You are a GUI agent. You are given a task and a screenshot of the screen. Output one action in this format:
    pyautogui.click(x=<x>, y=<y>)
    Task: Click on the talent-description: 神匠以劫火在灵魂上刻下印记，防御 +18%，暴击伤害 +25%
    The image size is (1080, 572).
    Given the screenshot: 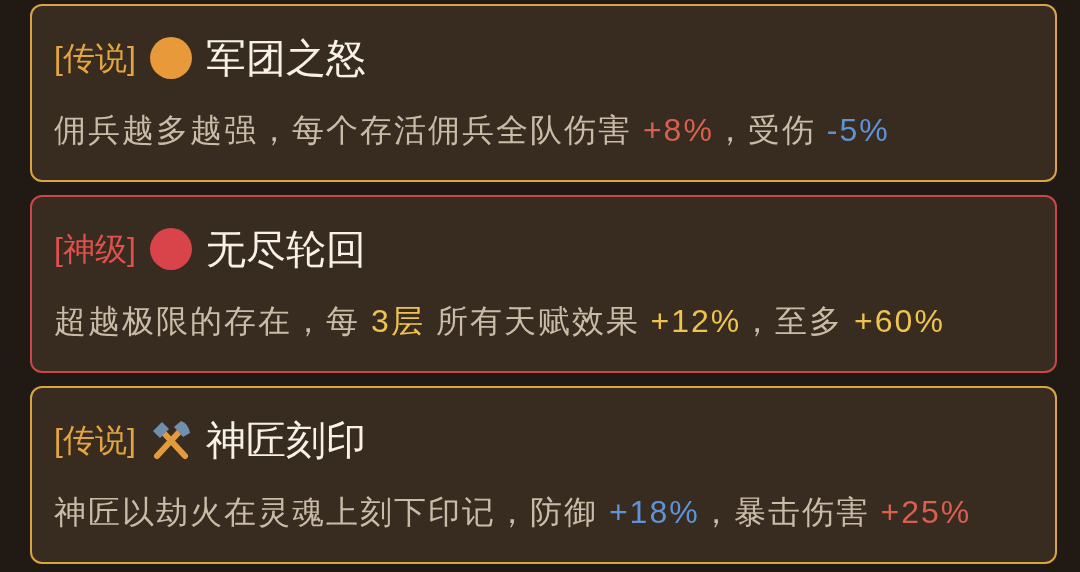 What is the action you would take?
    pyautogui.click(x=513, y=512)
    